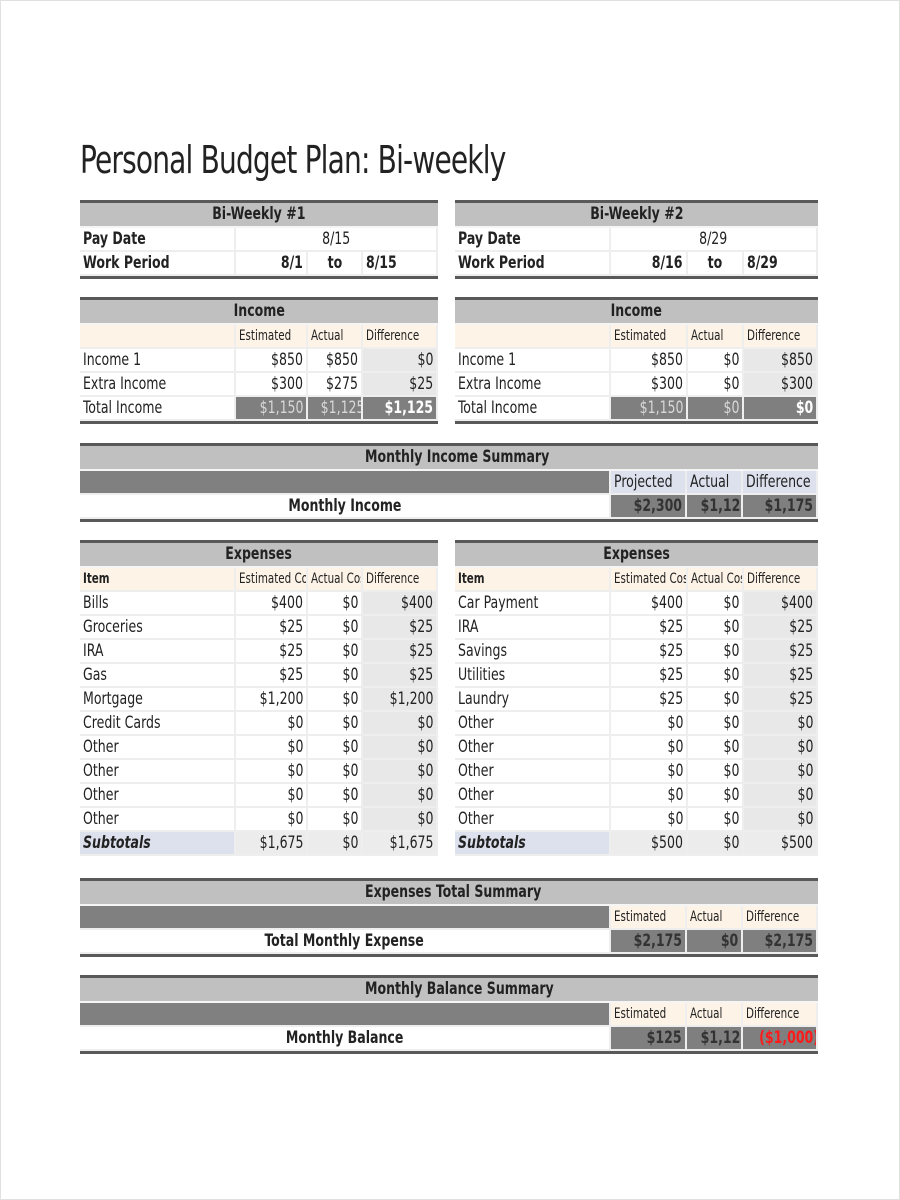 This screenshot has height=1200, width=900. I want to click on work-start: 8/1, so click(272, 264).